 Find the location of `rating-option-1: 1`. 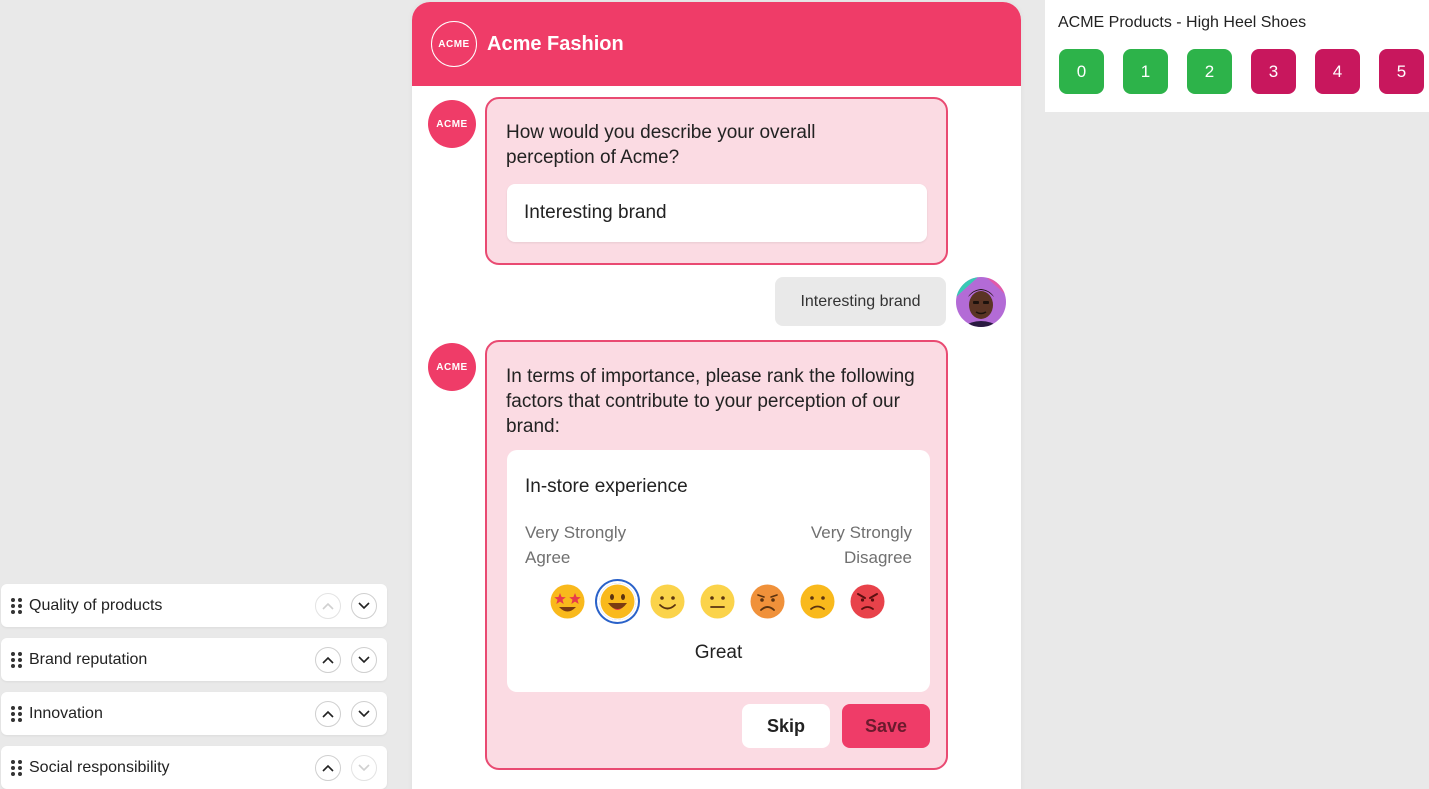

rating-option-1: 1 is located at coordinates (1145, 71).